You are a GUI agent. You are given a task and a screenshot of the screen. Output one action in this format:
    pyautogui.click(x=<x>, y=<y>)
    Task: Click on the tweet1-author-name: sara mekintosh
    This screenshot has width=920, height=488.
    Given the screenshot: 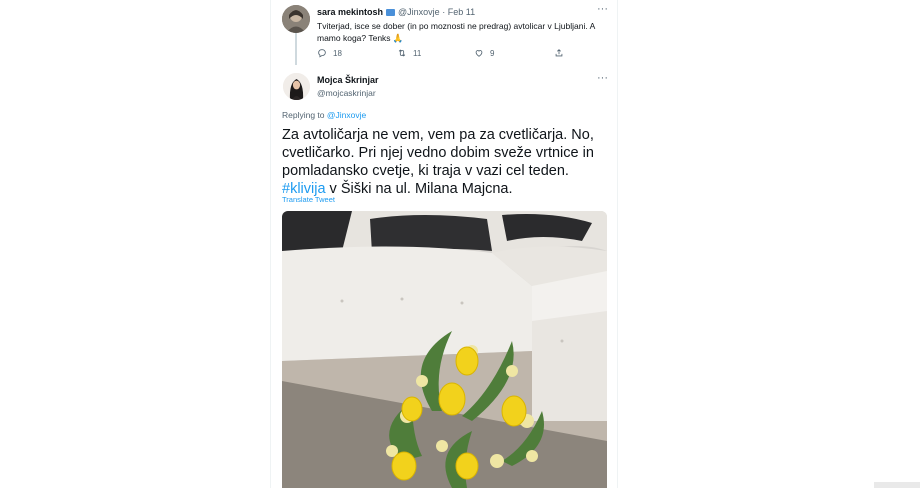 What is the action you would take?
    pyautogui.click(x=350, y=12)
    